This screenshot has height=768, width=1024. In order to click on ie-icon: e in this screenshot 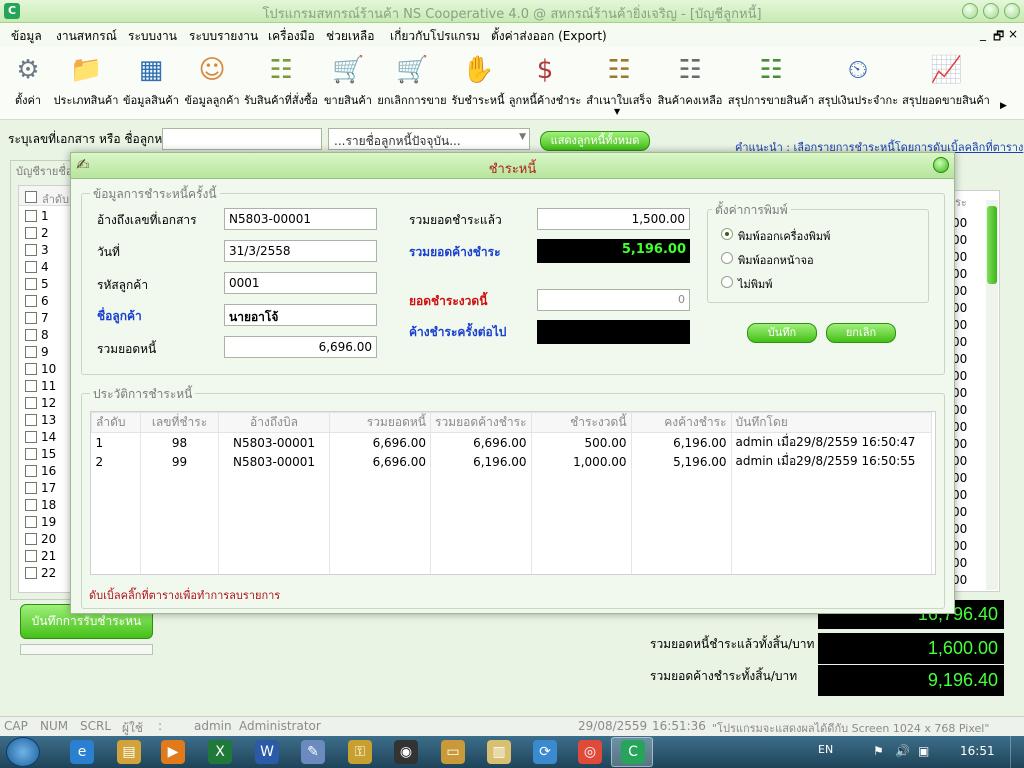, I will do `click(82, 752)`.